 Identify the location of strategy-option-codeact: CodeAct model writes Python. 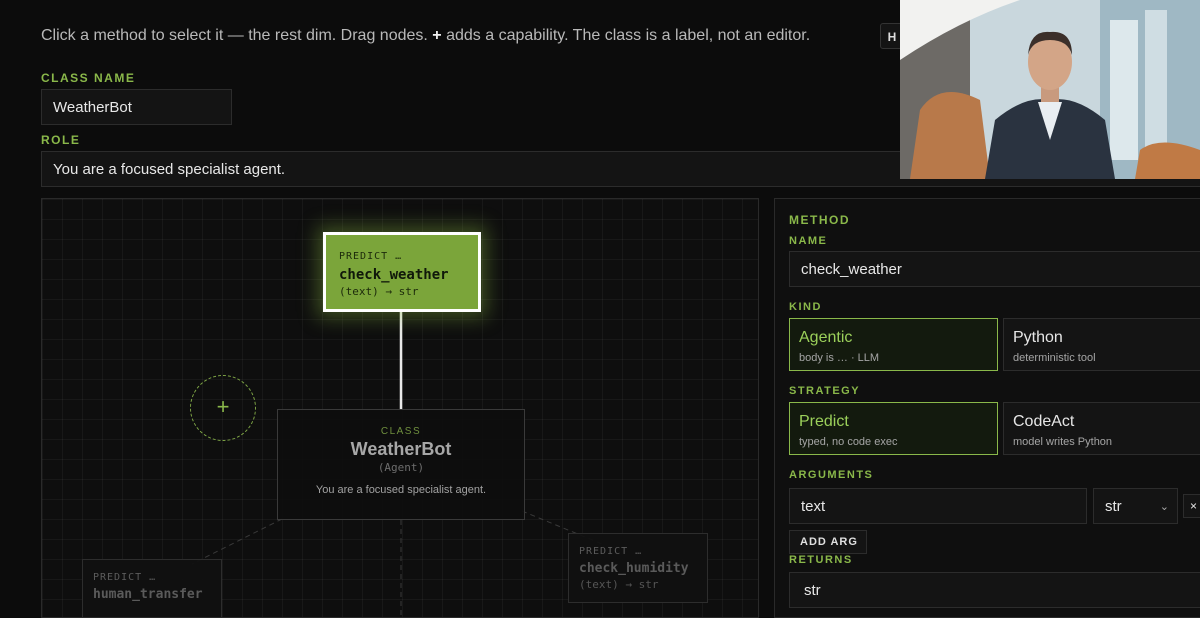
(1101, 428).